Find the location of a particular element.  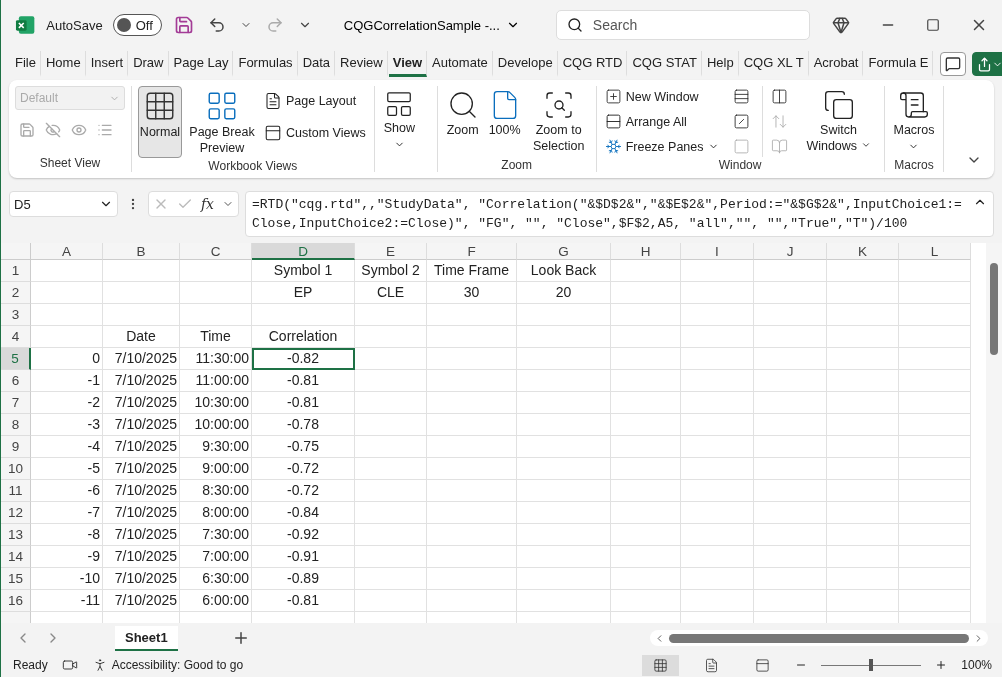

table-cell: -0.72 is located at coordinates (303, 469).